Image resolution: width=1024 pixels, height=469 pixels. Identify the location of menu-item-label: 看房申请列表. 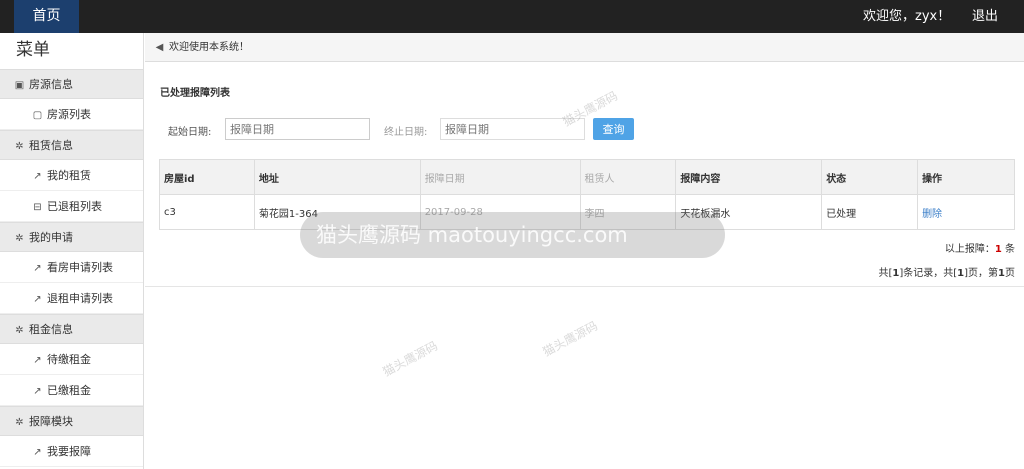
(80, 267).